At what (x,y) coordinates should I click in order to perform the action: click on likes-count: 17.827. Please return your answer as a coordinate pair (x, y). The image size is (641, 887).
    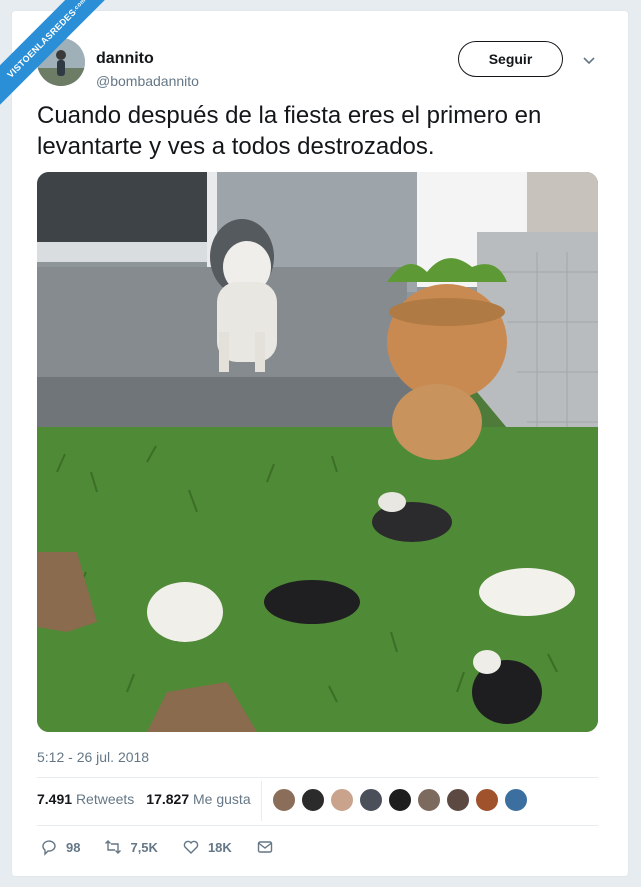
    Looking at the image, I should click on (168, 799).